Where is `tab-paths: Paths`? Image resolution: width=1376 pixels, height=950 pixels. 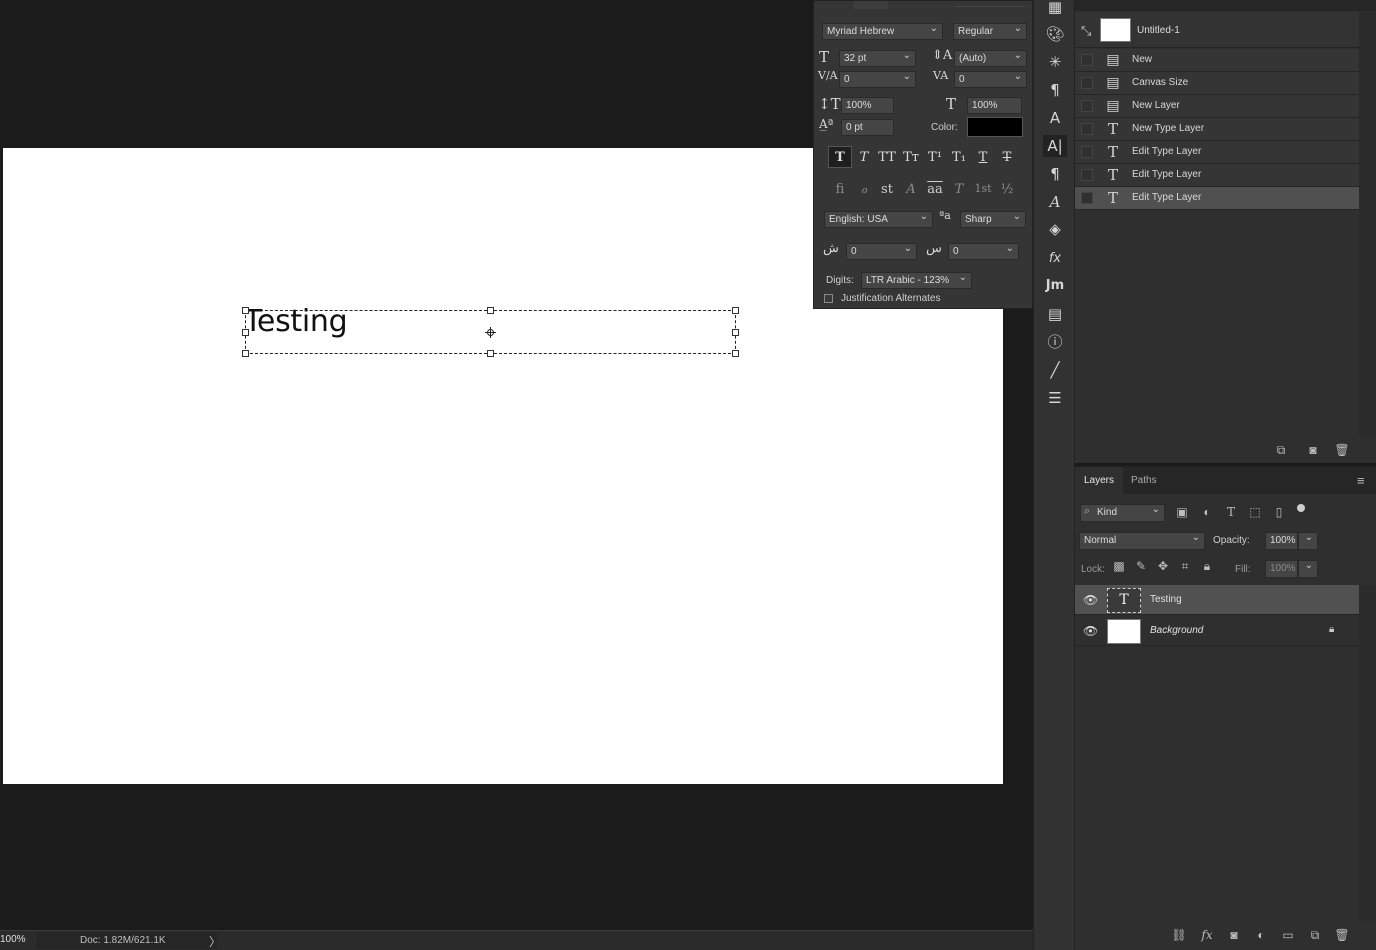
tab-paths: Paths is located at coordinates (1144, 480).